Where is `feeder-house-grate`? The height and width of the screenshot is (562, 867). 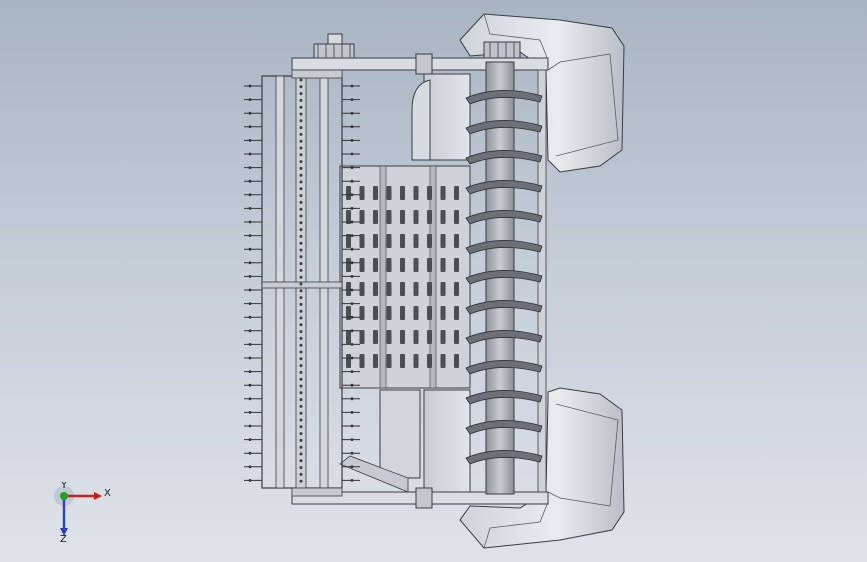 feeder-house-grate is located at coordinates (405, 277).